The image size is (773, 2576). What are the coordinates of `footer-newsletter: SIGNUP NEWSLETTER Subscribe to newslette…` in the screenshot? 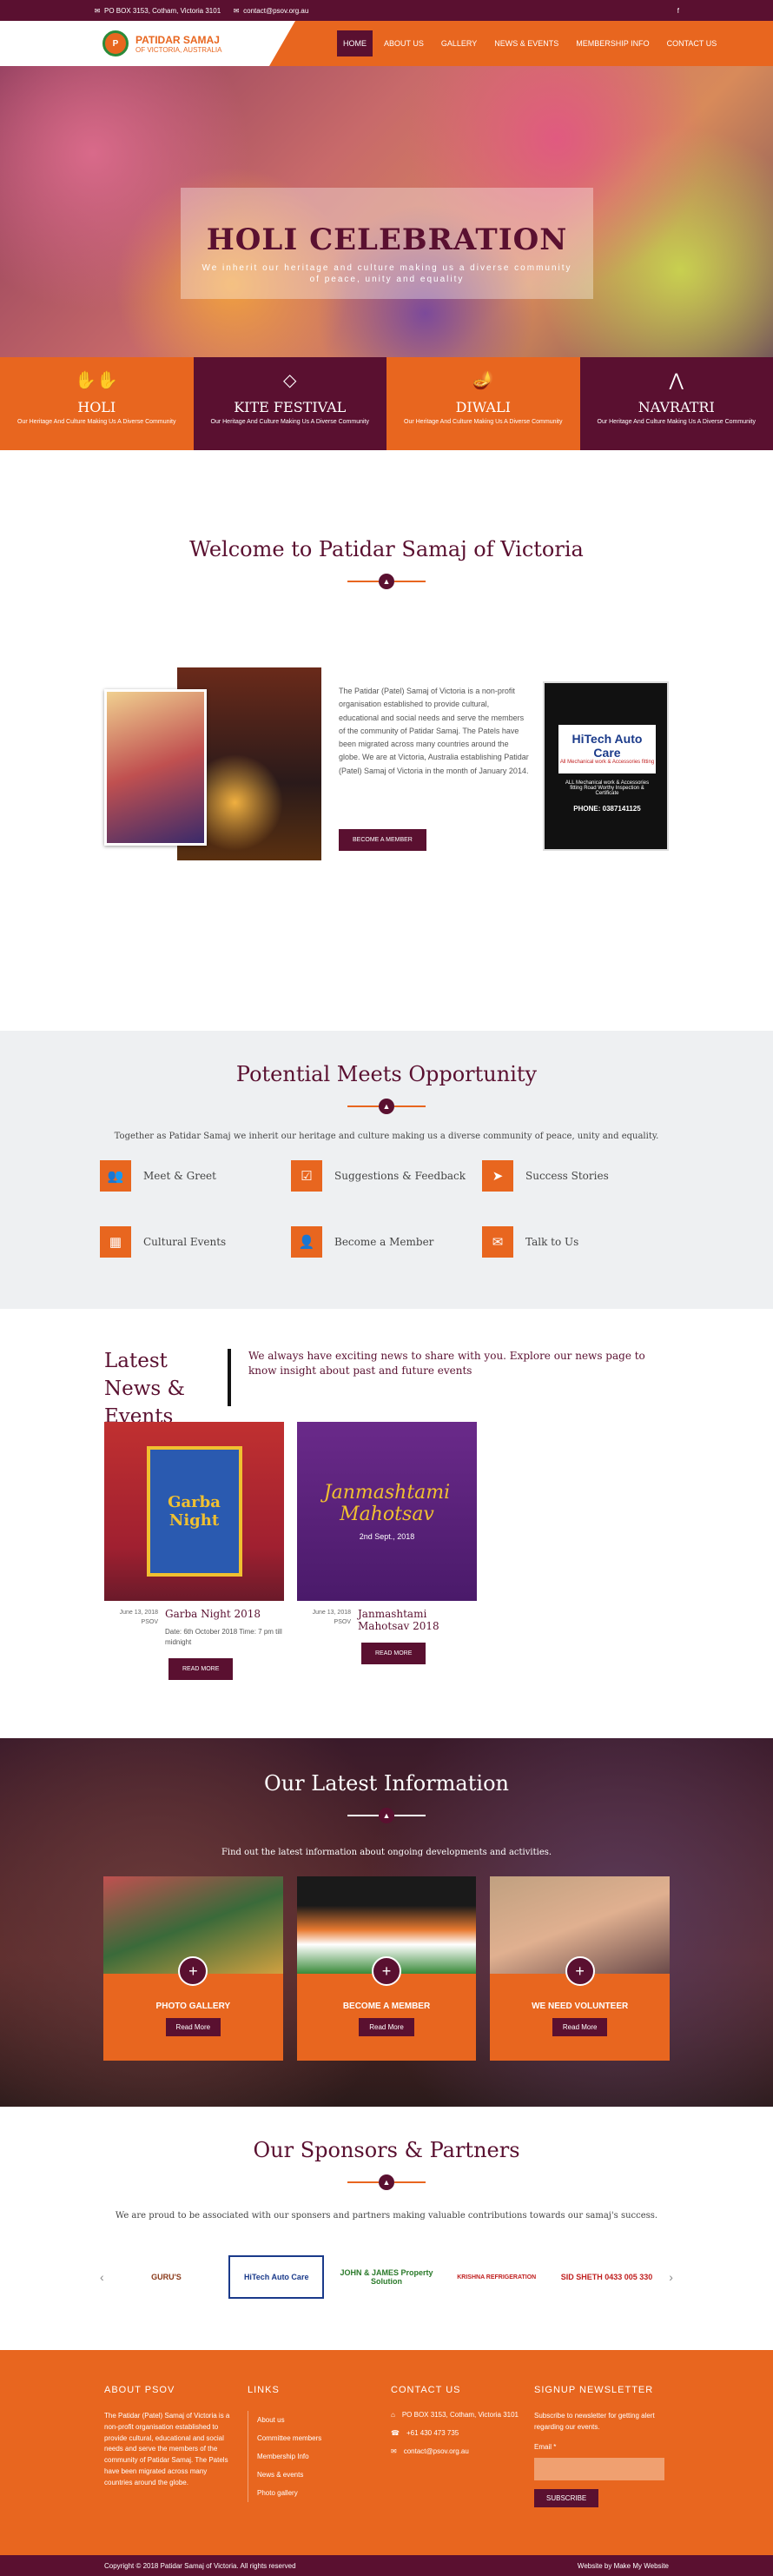 It's located at (606, 2470).